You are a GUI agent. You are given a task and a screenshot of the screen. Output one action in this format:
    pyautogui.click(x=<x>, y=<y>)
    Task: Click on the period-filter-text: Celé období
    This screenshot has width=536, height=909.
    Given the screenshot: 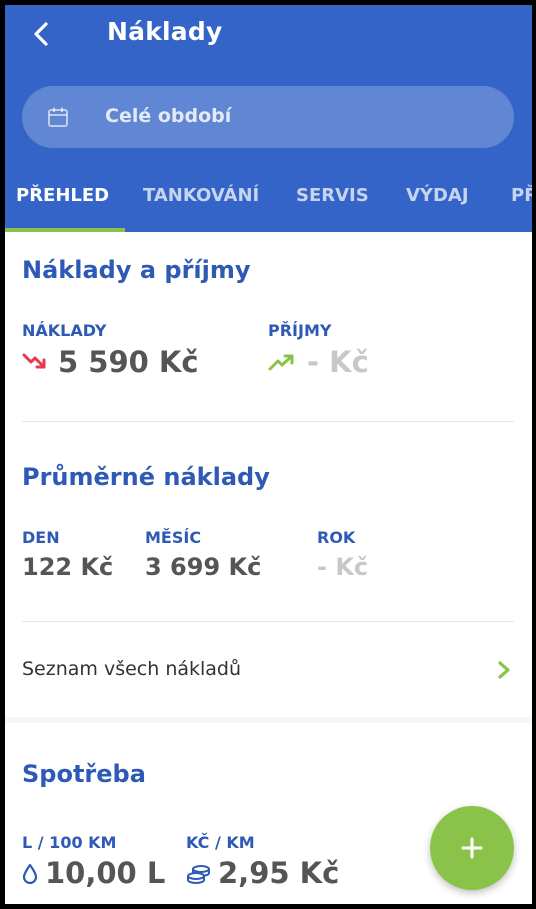 What is the action you would take?
    pyautogui.click(x=168, y=116)
    